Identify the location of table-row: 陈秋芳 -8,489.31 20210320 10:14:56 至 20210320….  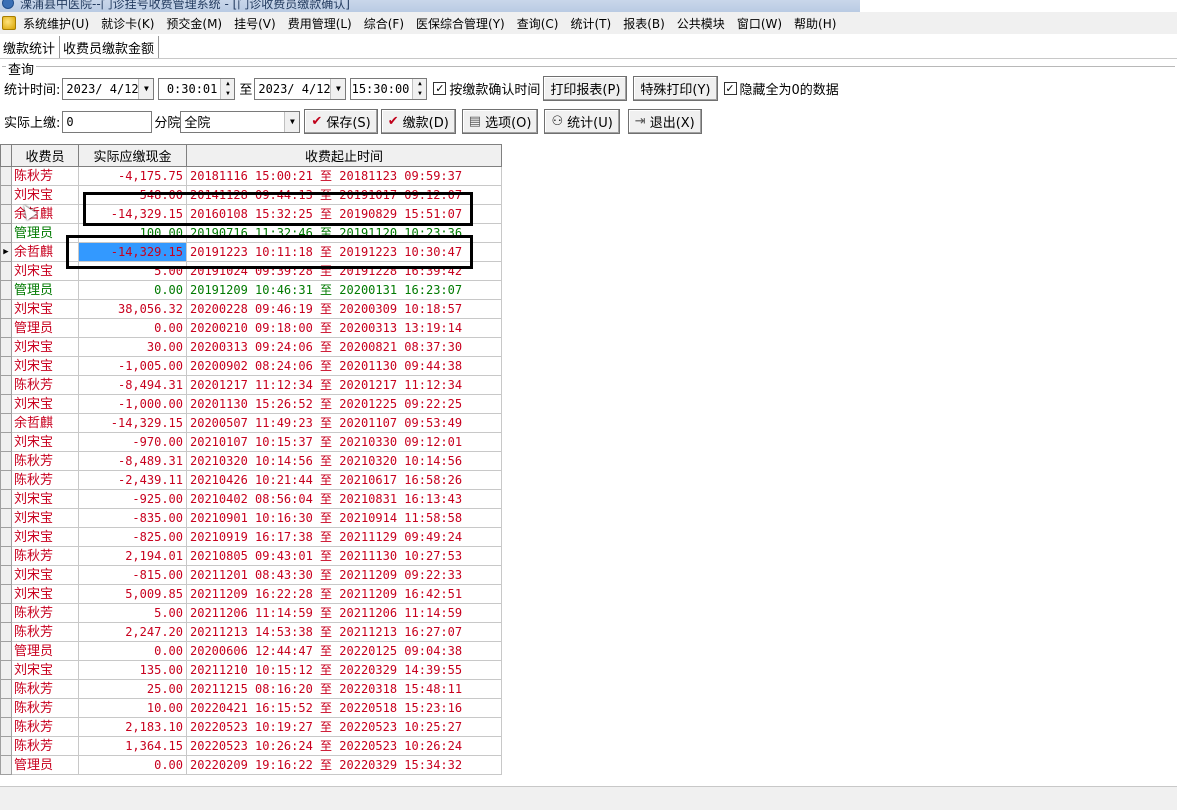
(251, 461).